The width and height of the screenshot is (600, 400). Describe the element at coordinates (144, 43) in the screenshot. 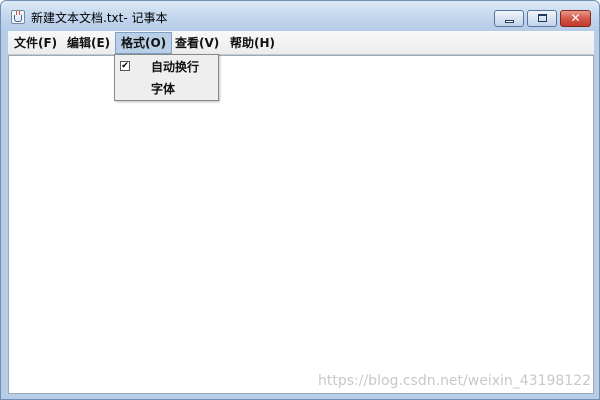

I see `menu-format: 格式(O)` at that location.